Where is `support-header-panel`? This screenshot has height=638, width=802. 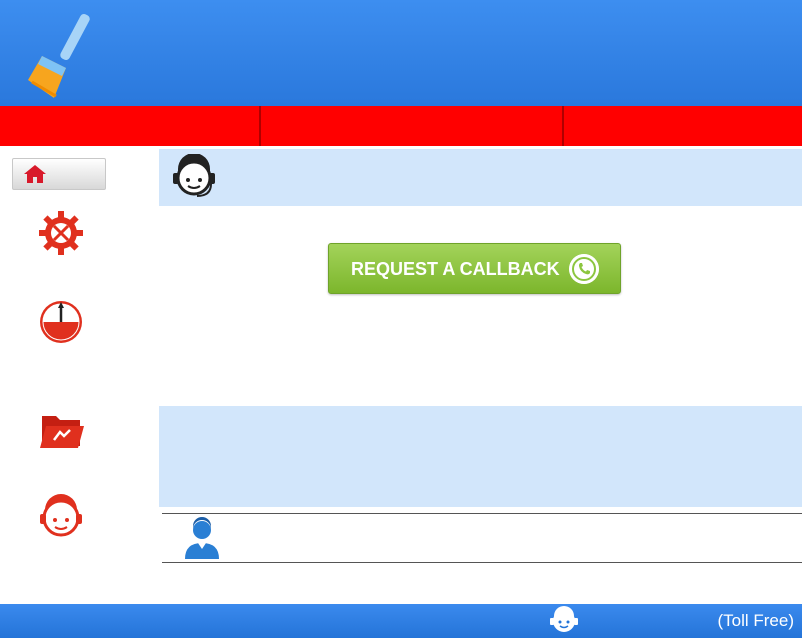 support-header-panel is located at coordinates (480, 177).